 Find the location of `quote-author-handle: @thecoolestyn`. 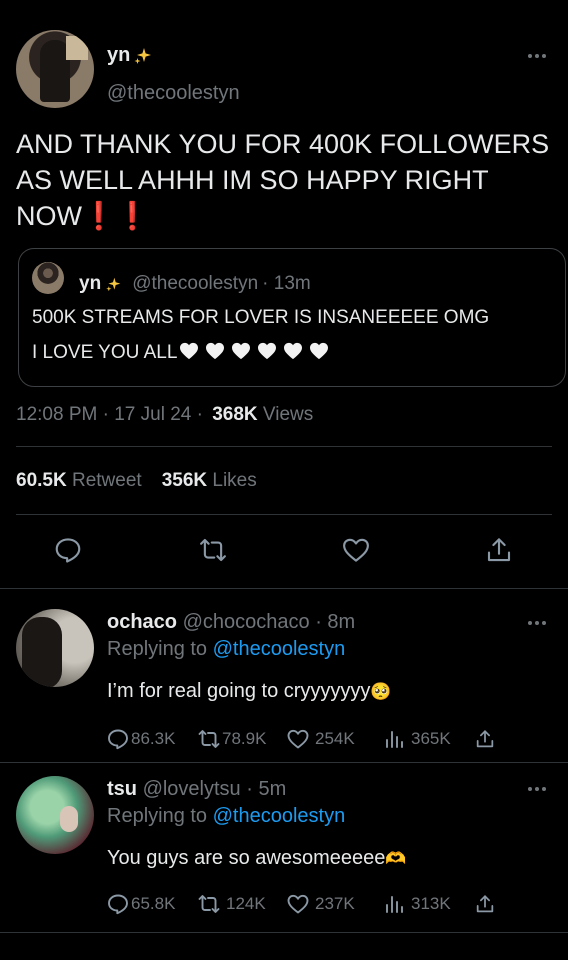

quote-author-handle: @thecoolestyn is located at coordinates (195, 283).